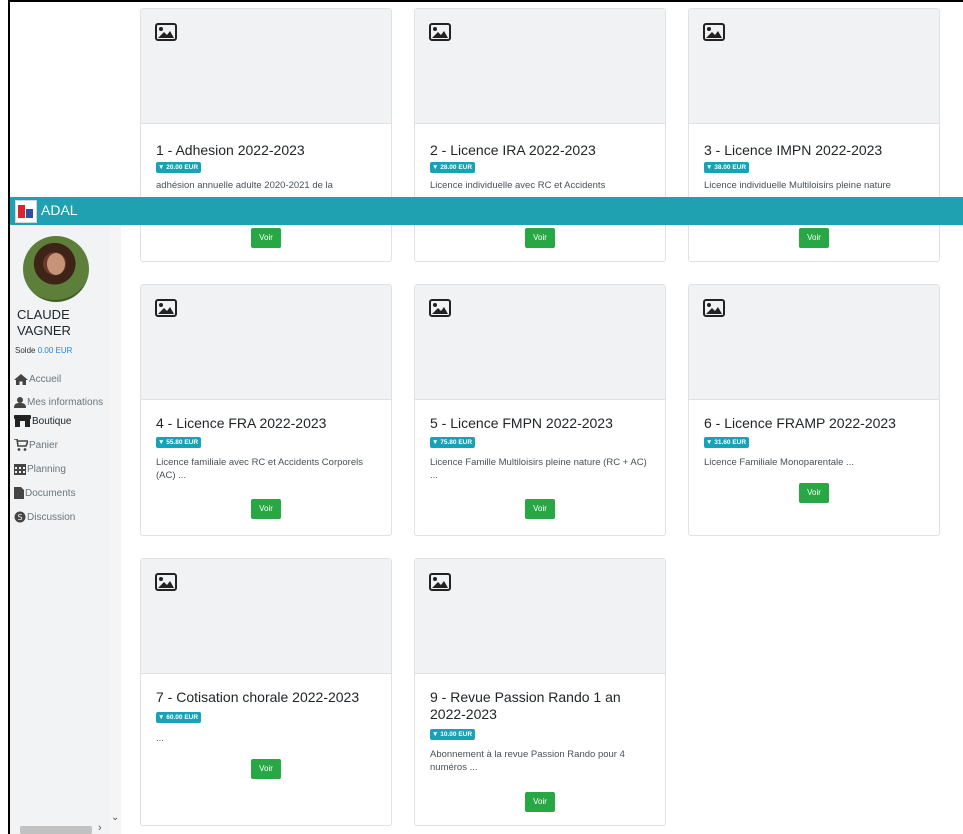  What do you see at coordinates (268, 150) in the screenshot?
I see `product-title: 1 - Adhesion 2022-2023` at bounding box center [268, 150].